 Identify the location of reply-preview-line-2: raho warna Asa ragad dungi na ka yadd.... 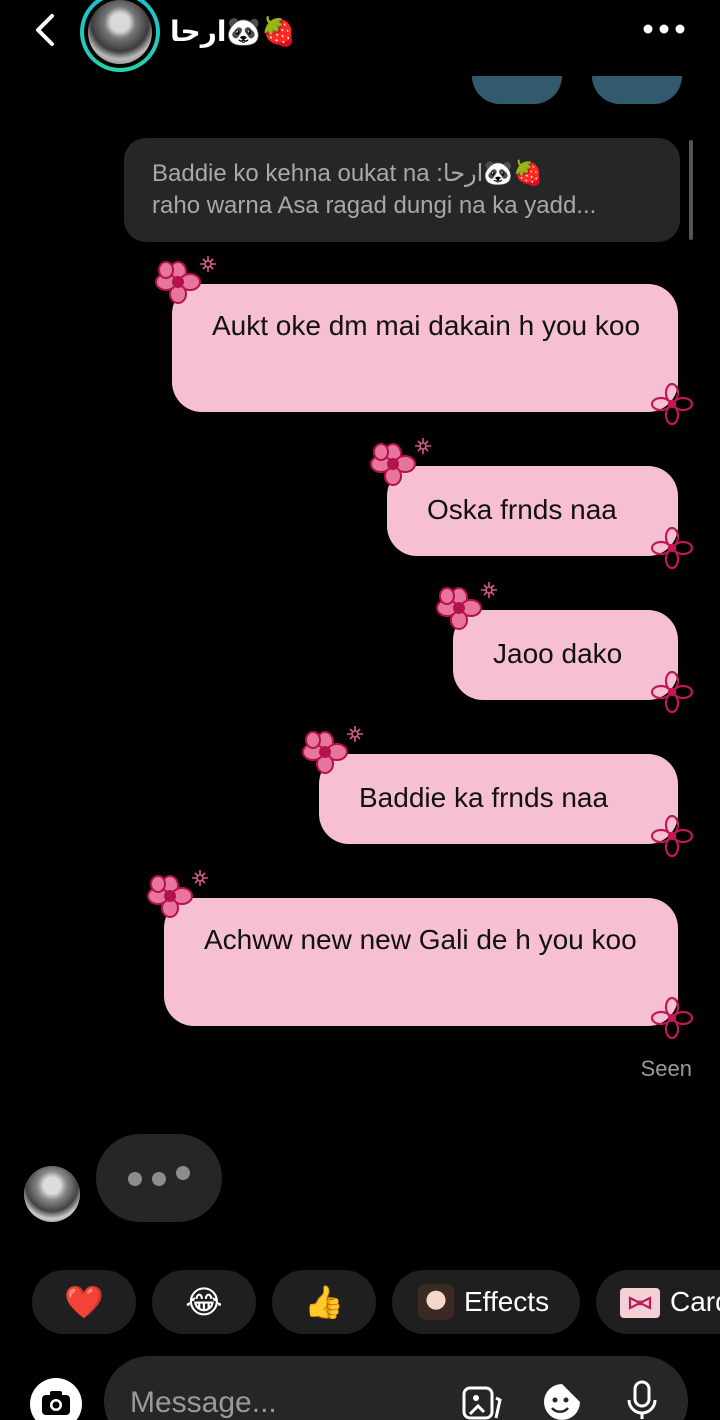
(374, 205).